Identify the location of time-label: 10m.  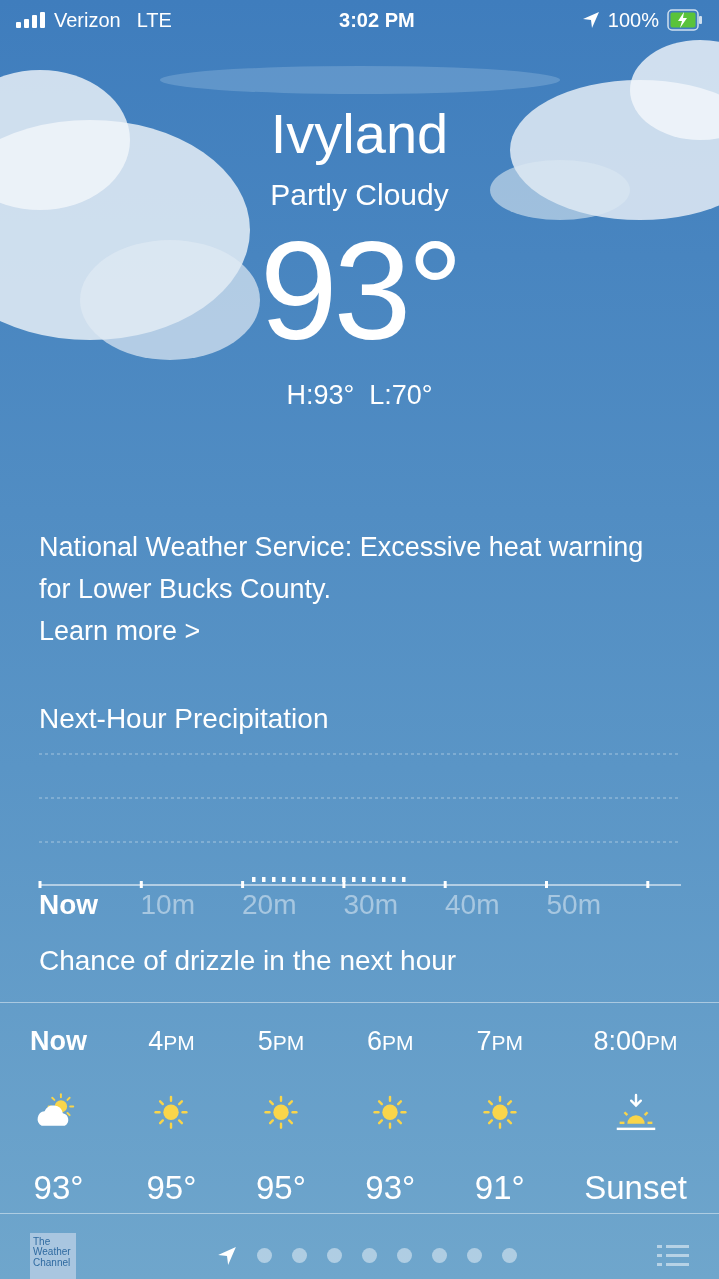
(168, 904).